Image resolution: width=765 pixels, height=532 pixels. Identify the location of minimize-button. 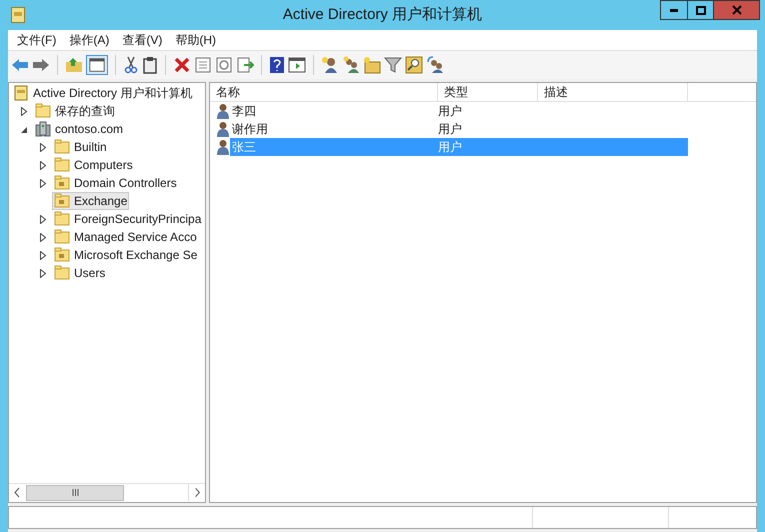
(674, 10).